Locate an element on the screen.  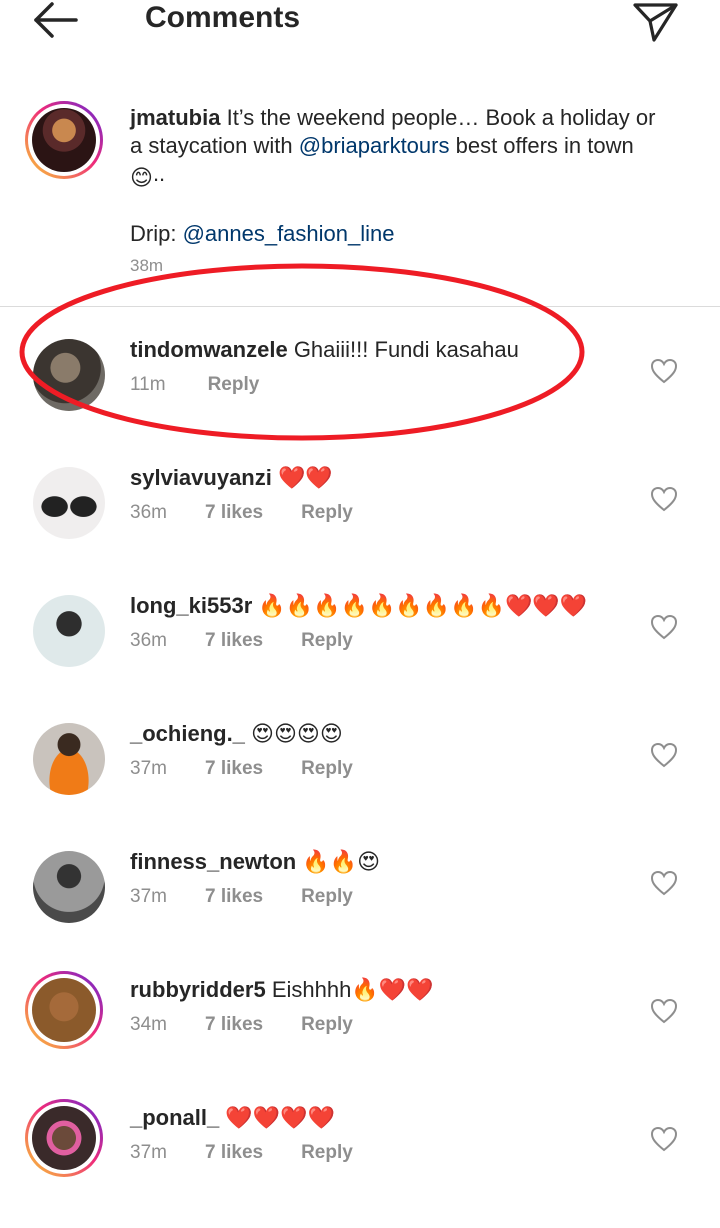
comment-username: _ochieng._ is located at coordinates (187, 733).